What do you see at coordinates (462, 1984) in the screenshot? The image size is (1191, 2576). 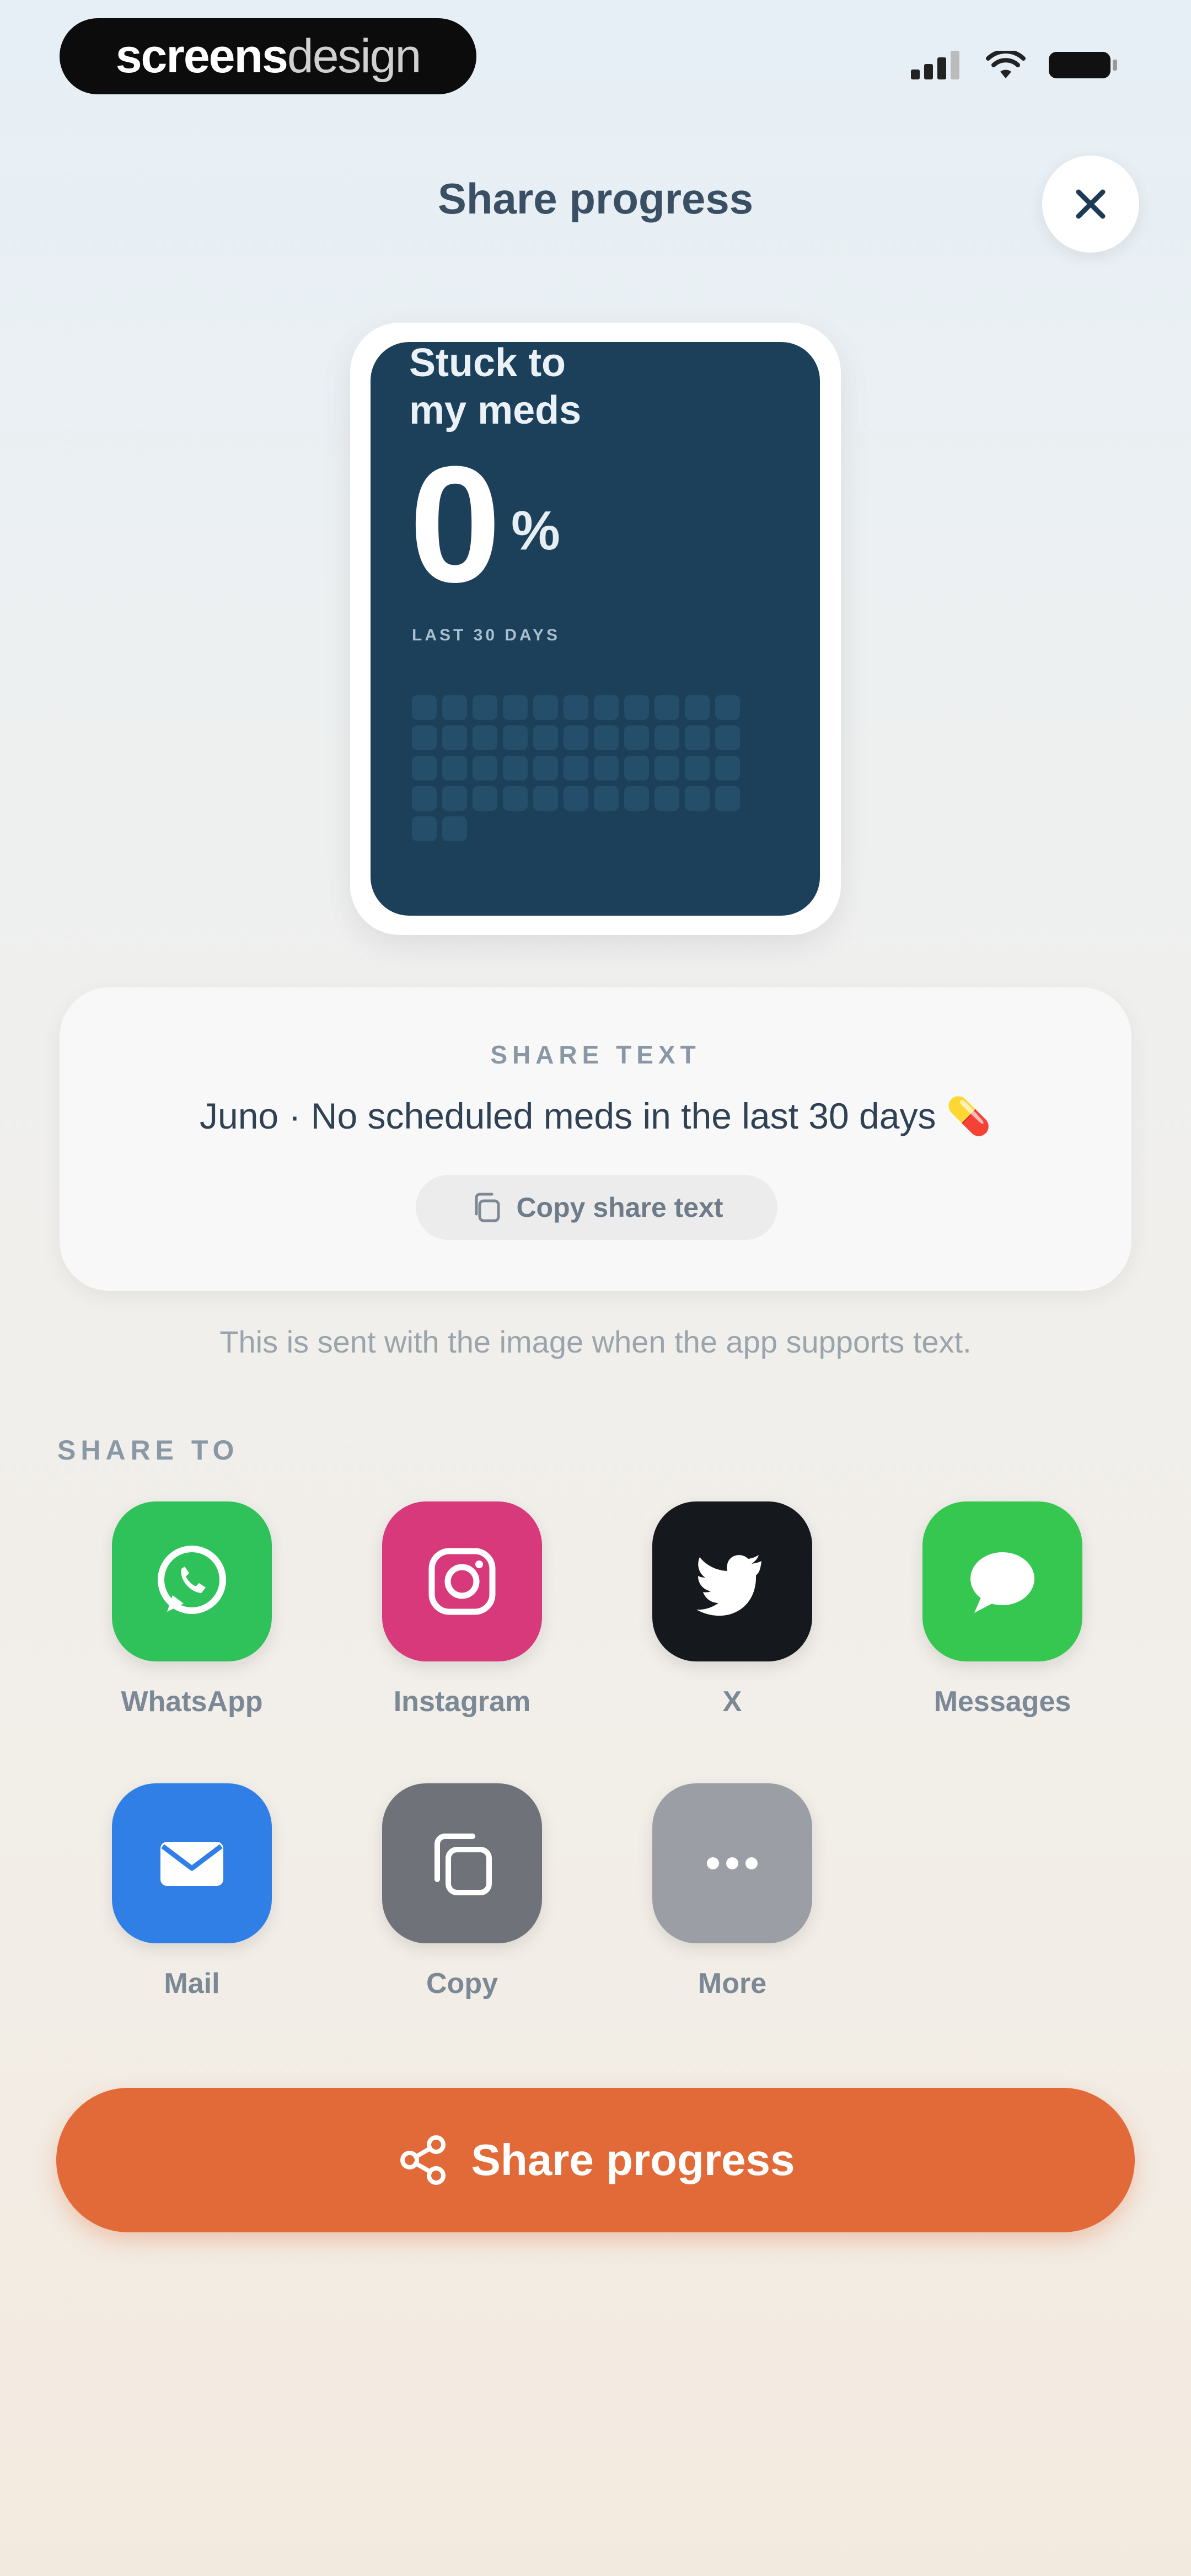 I see `app-label-copy: Copy` at bounding box center [462, 1984].